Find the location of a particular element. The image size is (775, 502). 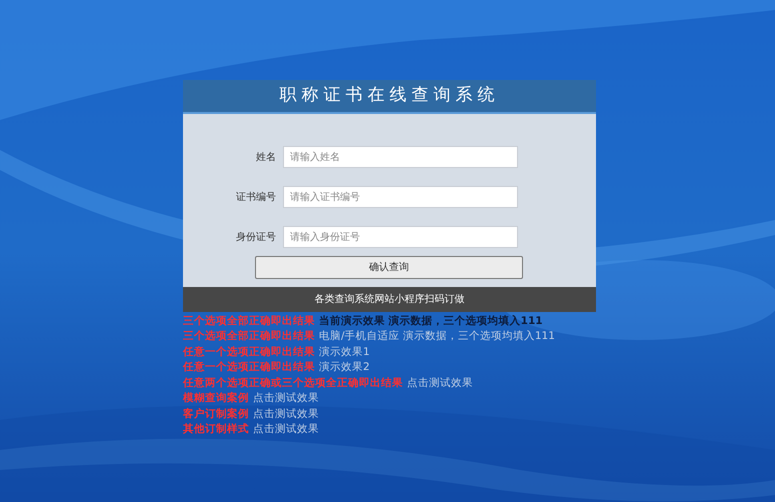

demo-caption: 客户订制案例 is located at coordinates (216, 414).